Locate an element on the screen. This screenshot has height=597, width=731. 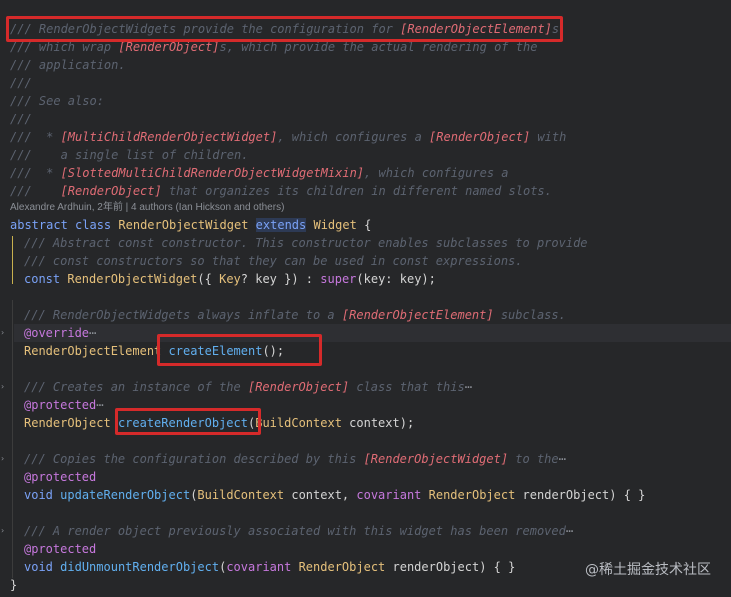
method-name: updateRenderObject is located at coordinates (125, 495).